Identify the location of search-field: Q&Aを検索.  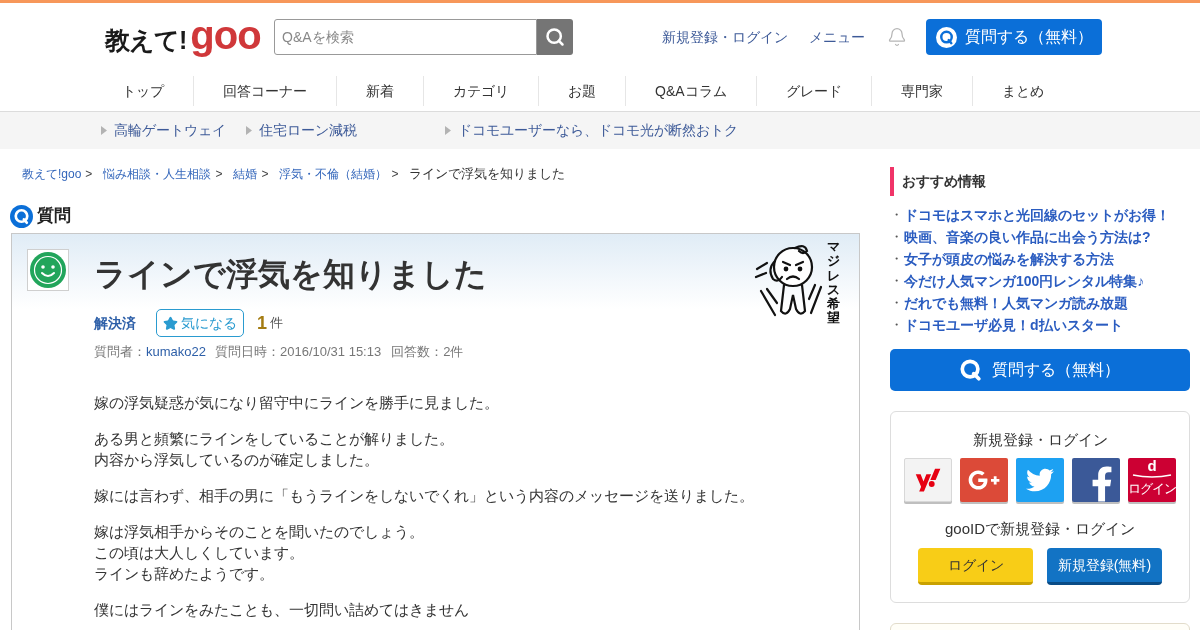
(405, 37).